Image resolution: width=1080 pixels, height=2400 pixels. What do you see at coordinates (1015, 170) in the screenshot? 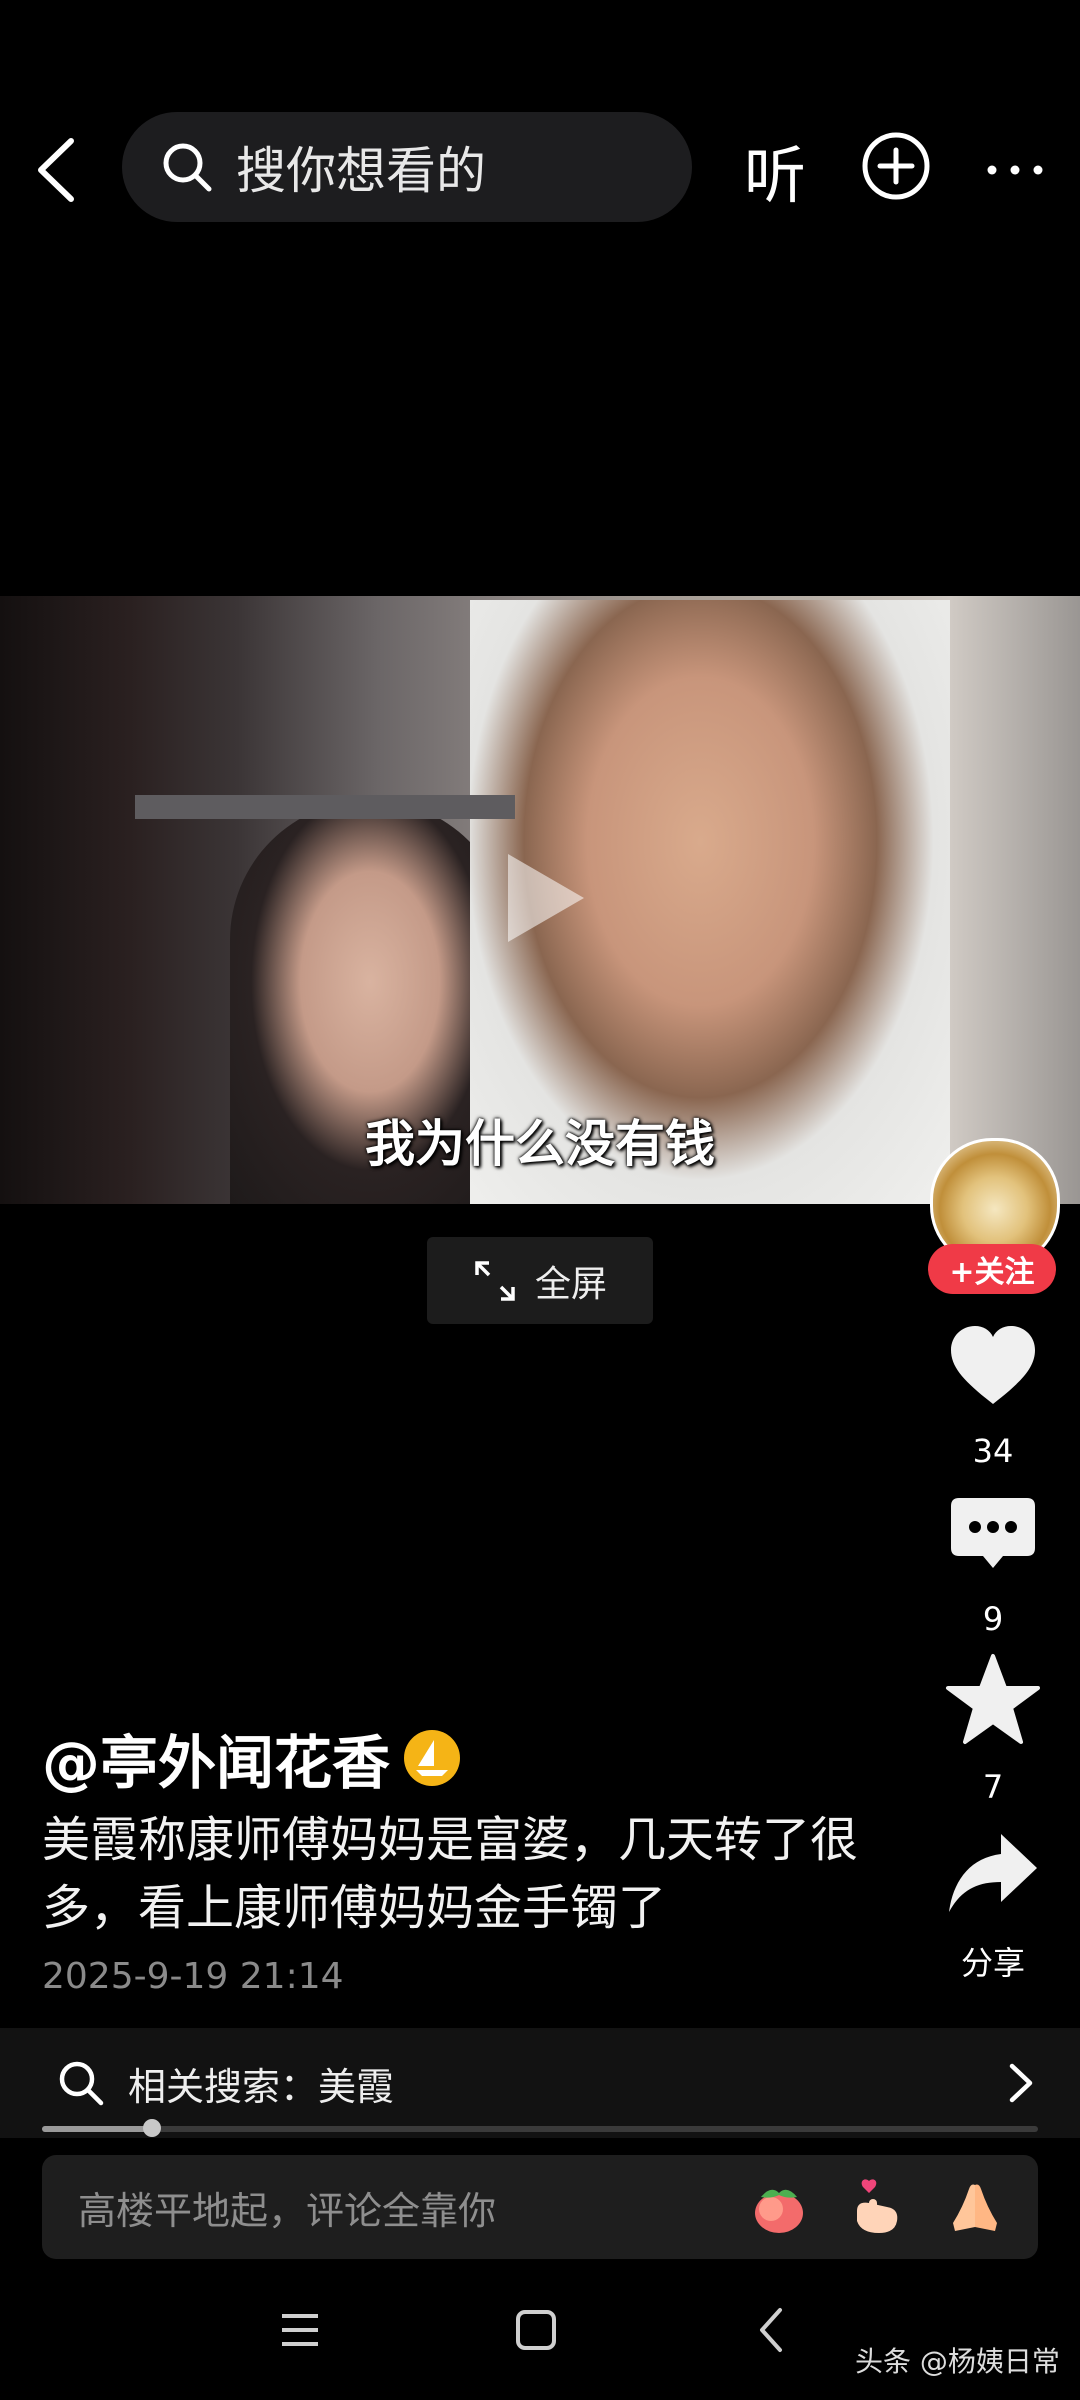
I see `more-options-icon` at bounding box center [1015, 170].